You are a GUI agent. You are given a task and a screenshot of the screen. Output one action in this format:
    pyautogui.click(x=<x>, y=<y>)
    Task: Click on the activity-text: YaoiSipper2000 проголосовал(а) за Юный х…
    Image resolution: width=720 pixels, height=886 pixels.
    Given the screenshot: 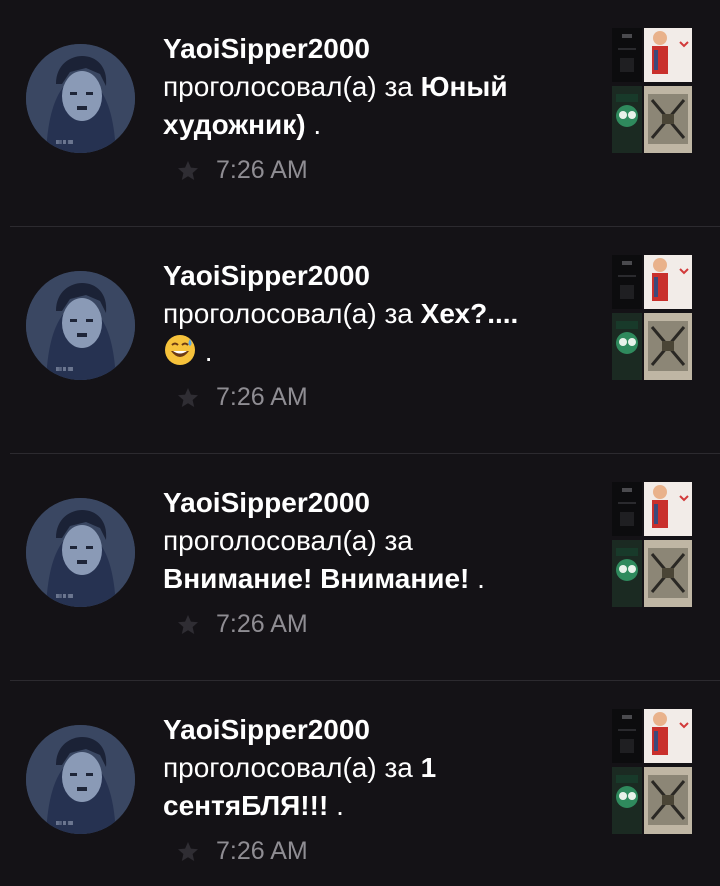 What is the action you would take?
    pyautogui.click(x=373, y=87)
    